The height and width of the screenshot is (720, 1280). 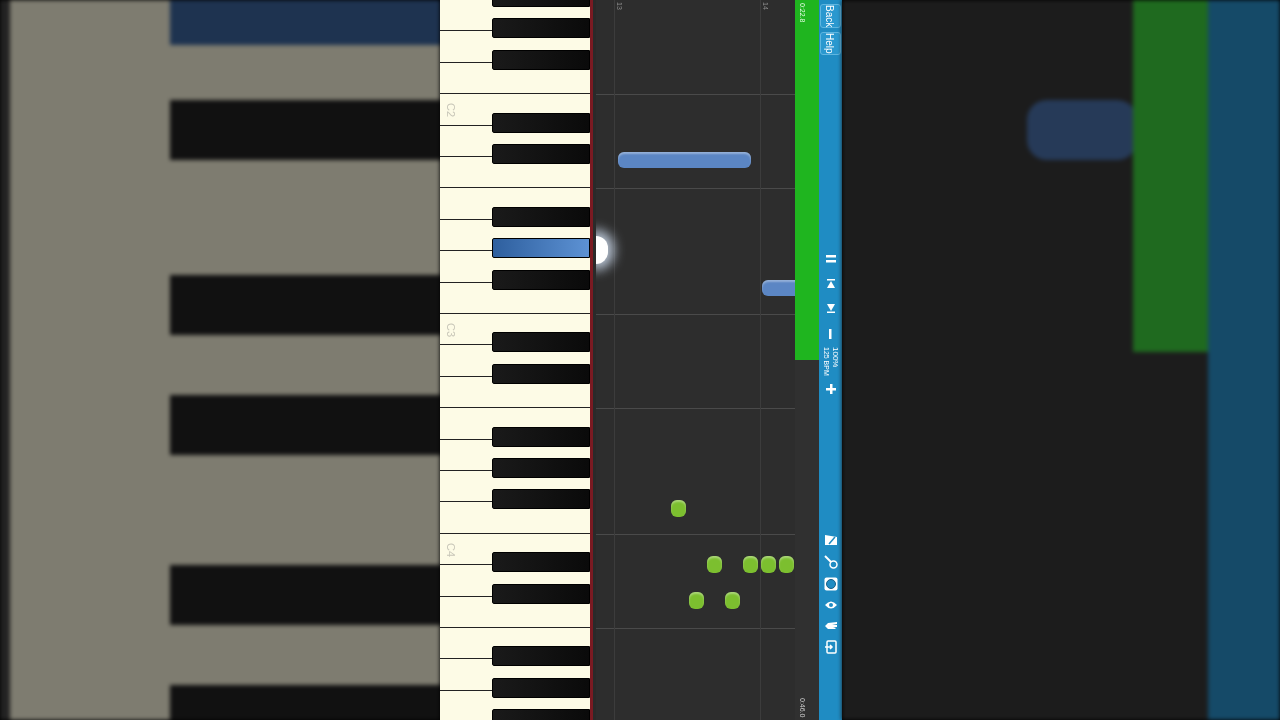 I want to click on loop-icon, so click(x=830, y=583).